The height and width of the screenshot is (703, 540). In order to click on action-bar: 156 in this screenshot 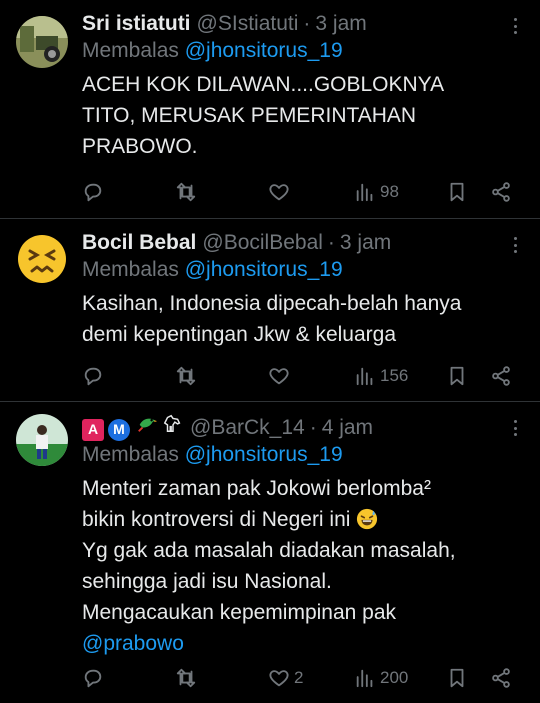, I will do `click(270, 376)`.